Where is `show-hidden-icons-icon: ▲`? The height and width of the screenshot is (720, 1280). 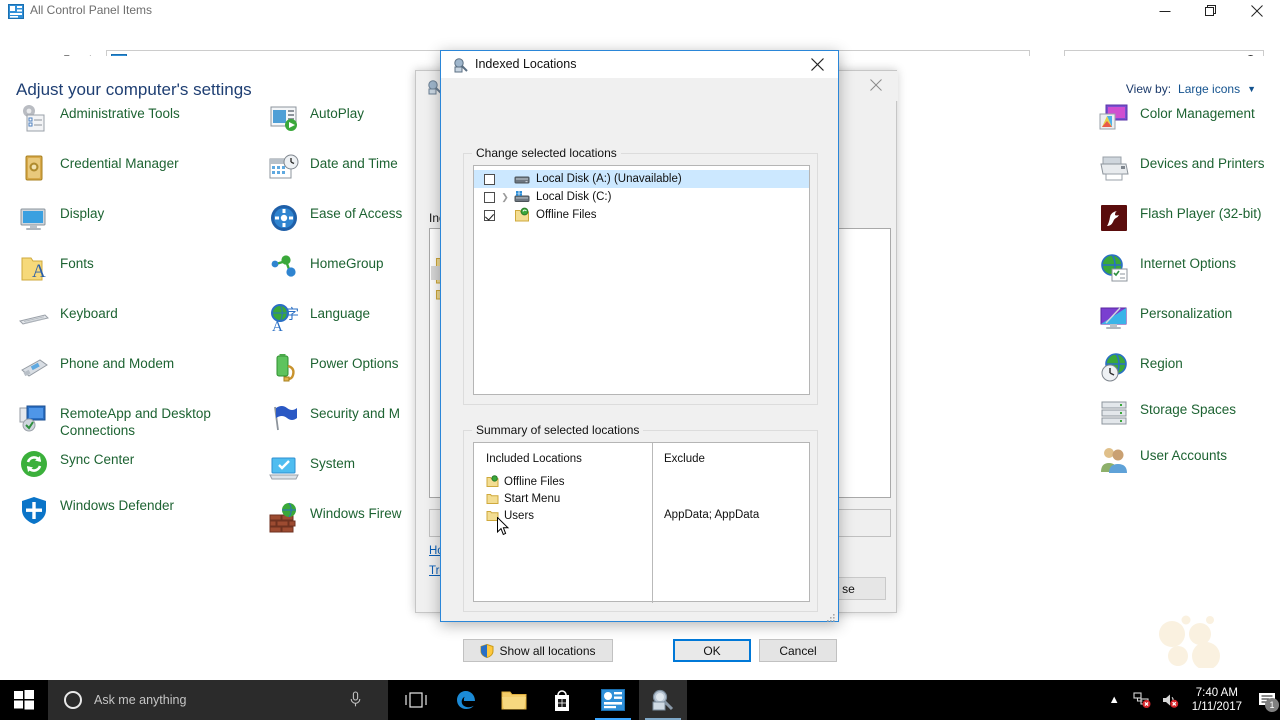 show-hidden-icons-icon: ▲ is located at coordinates (1114, 700).